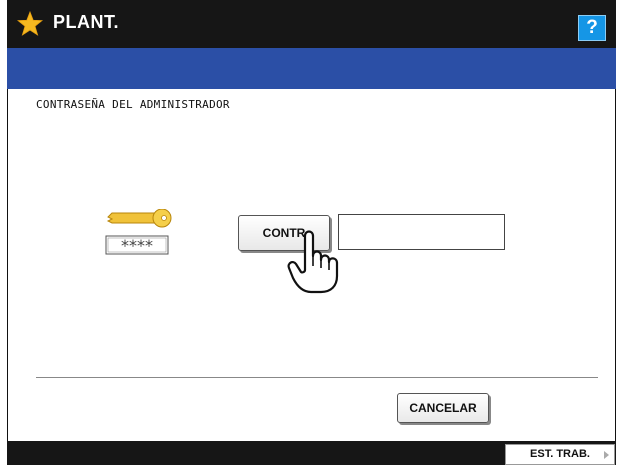 The image size is (618, 465). Describe the element at coordinates (311, 24) in the screenshot. I see `title-bar: PLANT.` at that location.